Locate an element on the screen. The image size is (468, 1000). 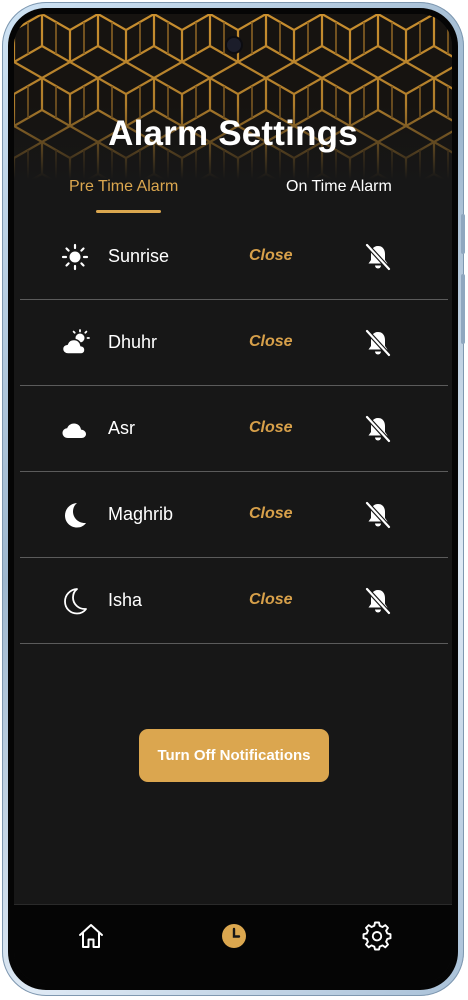
prayer-row-dhuhr: Dhuhr Close is located at coordinates (234, 343).